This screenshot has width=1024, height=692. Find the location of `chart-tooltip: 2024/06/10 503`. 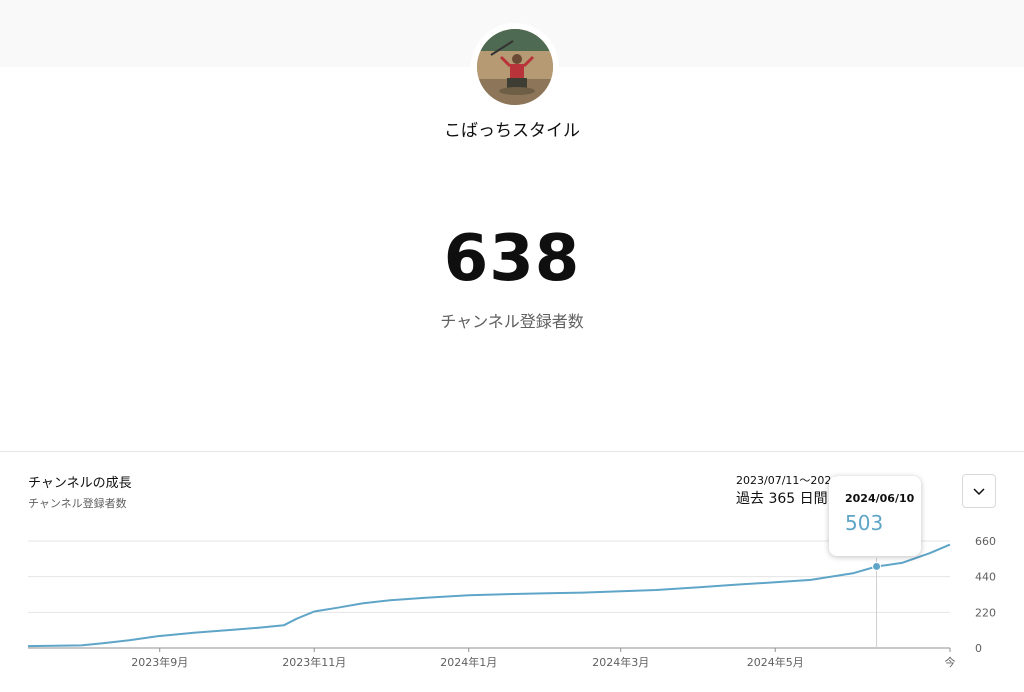

chart-tooltip: 2024/06/10 503 is located at coordinates (875, 516).